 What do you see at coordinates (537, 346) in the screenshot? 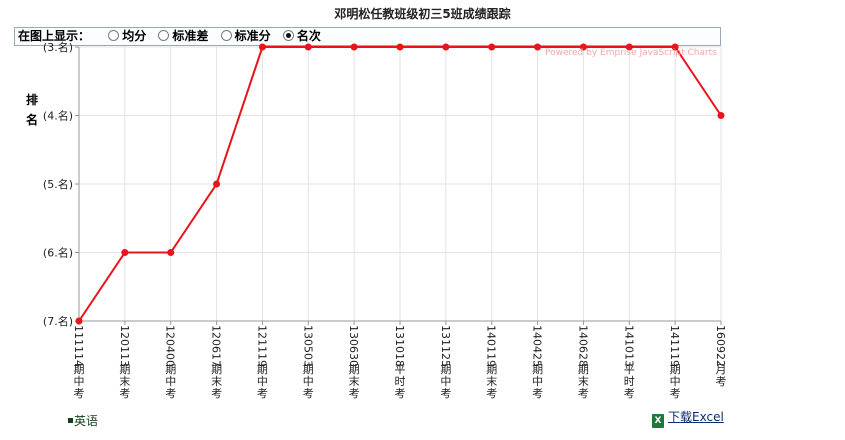
I see `x-tick-label-code: 140425` at bounding box center [537, 346].